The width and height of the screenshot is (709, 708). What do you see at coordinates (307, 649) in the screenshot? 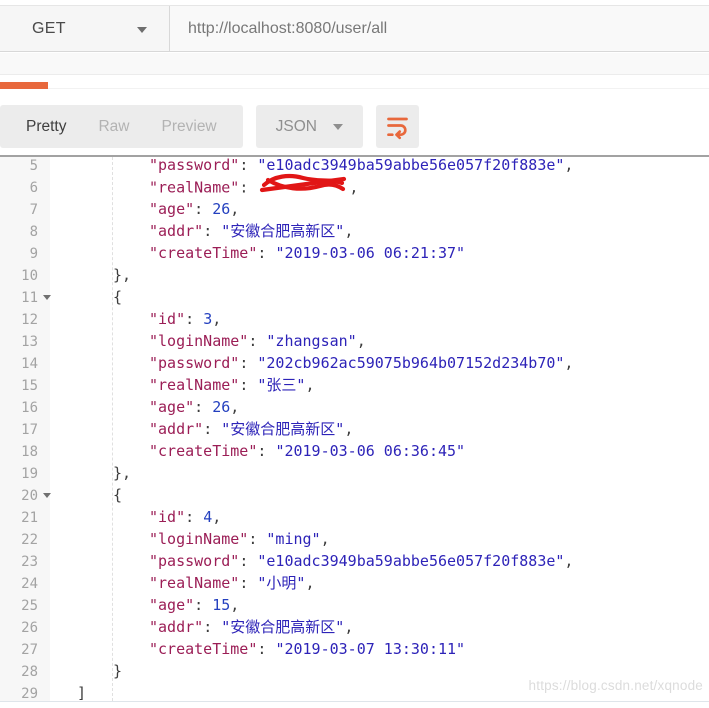
I see `code-line-text: "createTime": "2019-03-07 13:30:11"` at bounding box center [307, 649].